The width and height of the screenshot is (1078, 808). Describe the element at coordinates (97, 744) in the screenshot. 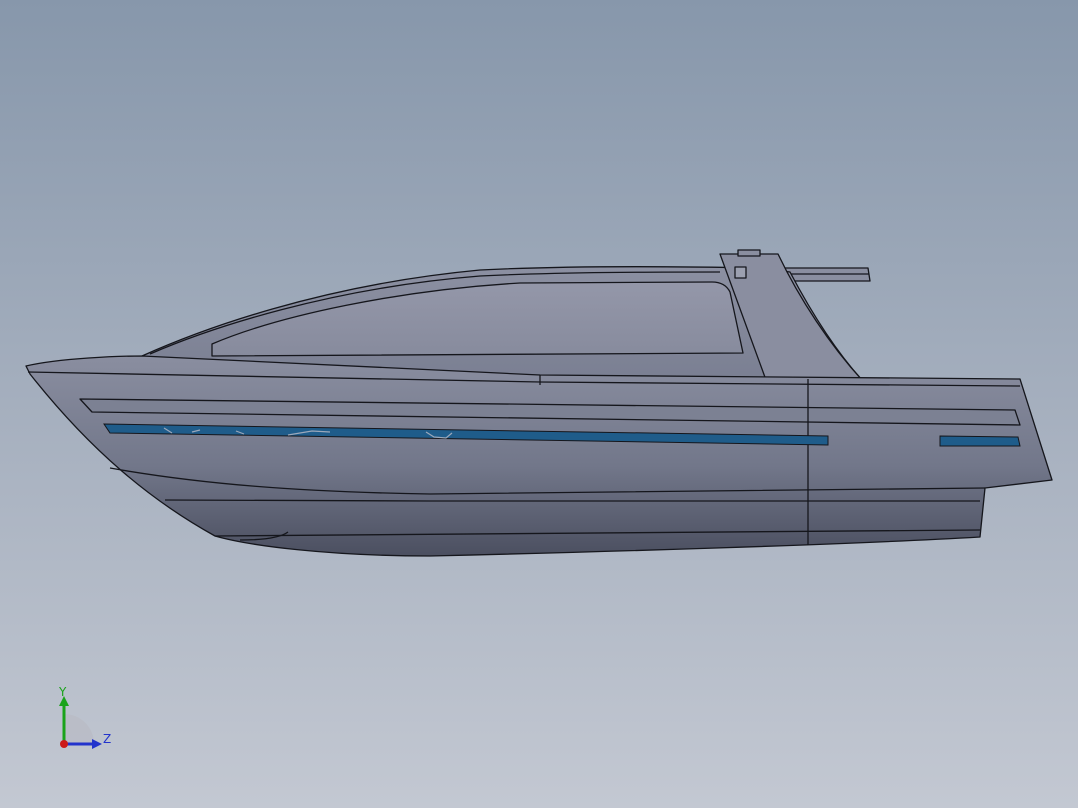

I see `z-axis-arrow-icon` at that location.